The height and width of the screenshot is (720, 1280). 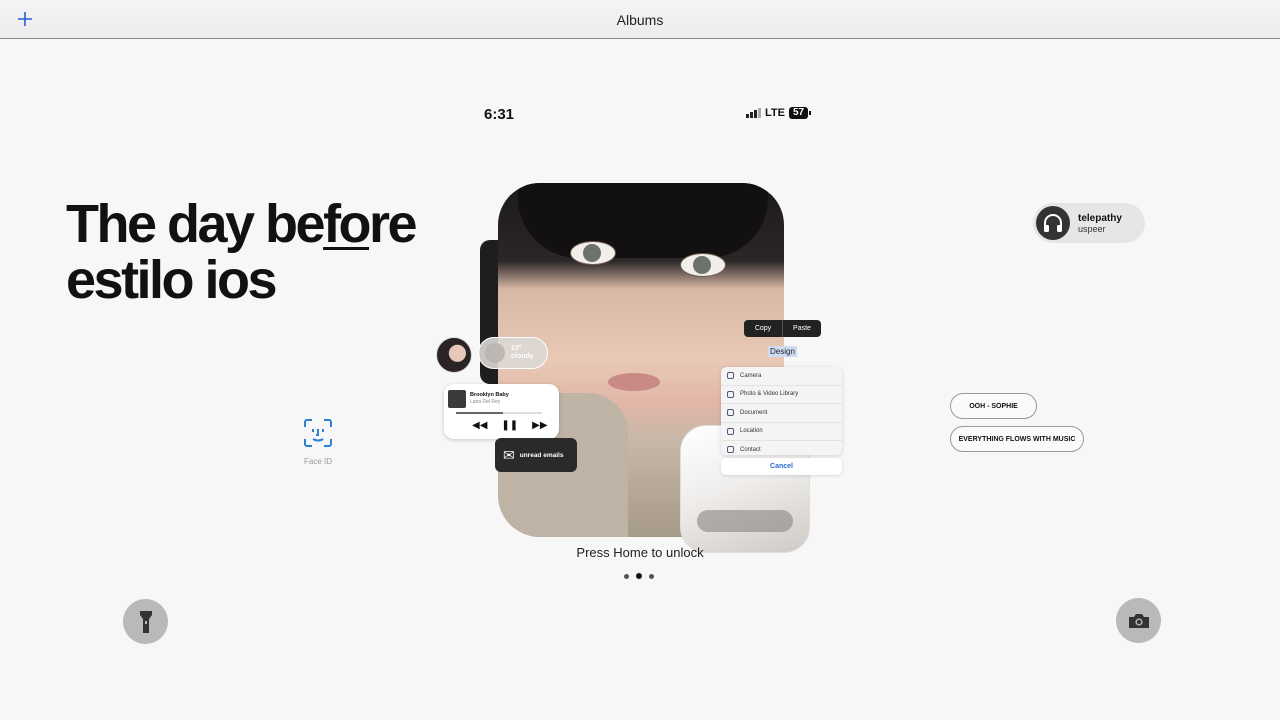 What do you see at coordinates (393, 224) in the screenshot?
I see `headline-part: re` at bounding box center [393, 224].